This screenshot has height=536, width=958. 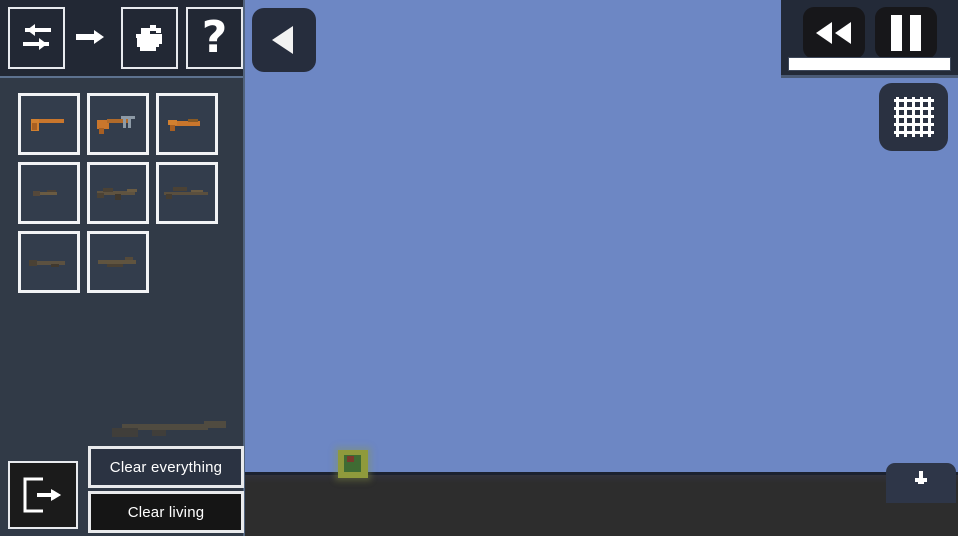 I want to click on weapon-slot: Revolver, so click(x=187, y=124).